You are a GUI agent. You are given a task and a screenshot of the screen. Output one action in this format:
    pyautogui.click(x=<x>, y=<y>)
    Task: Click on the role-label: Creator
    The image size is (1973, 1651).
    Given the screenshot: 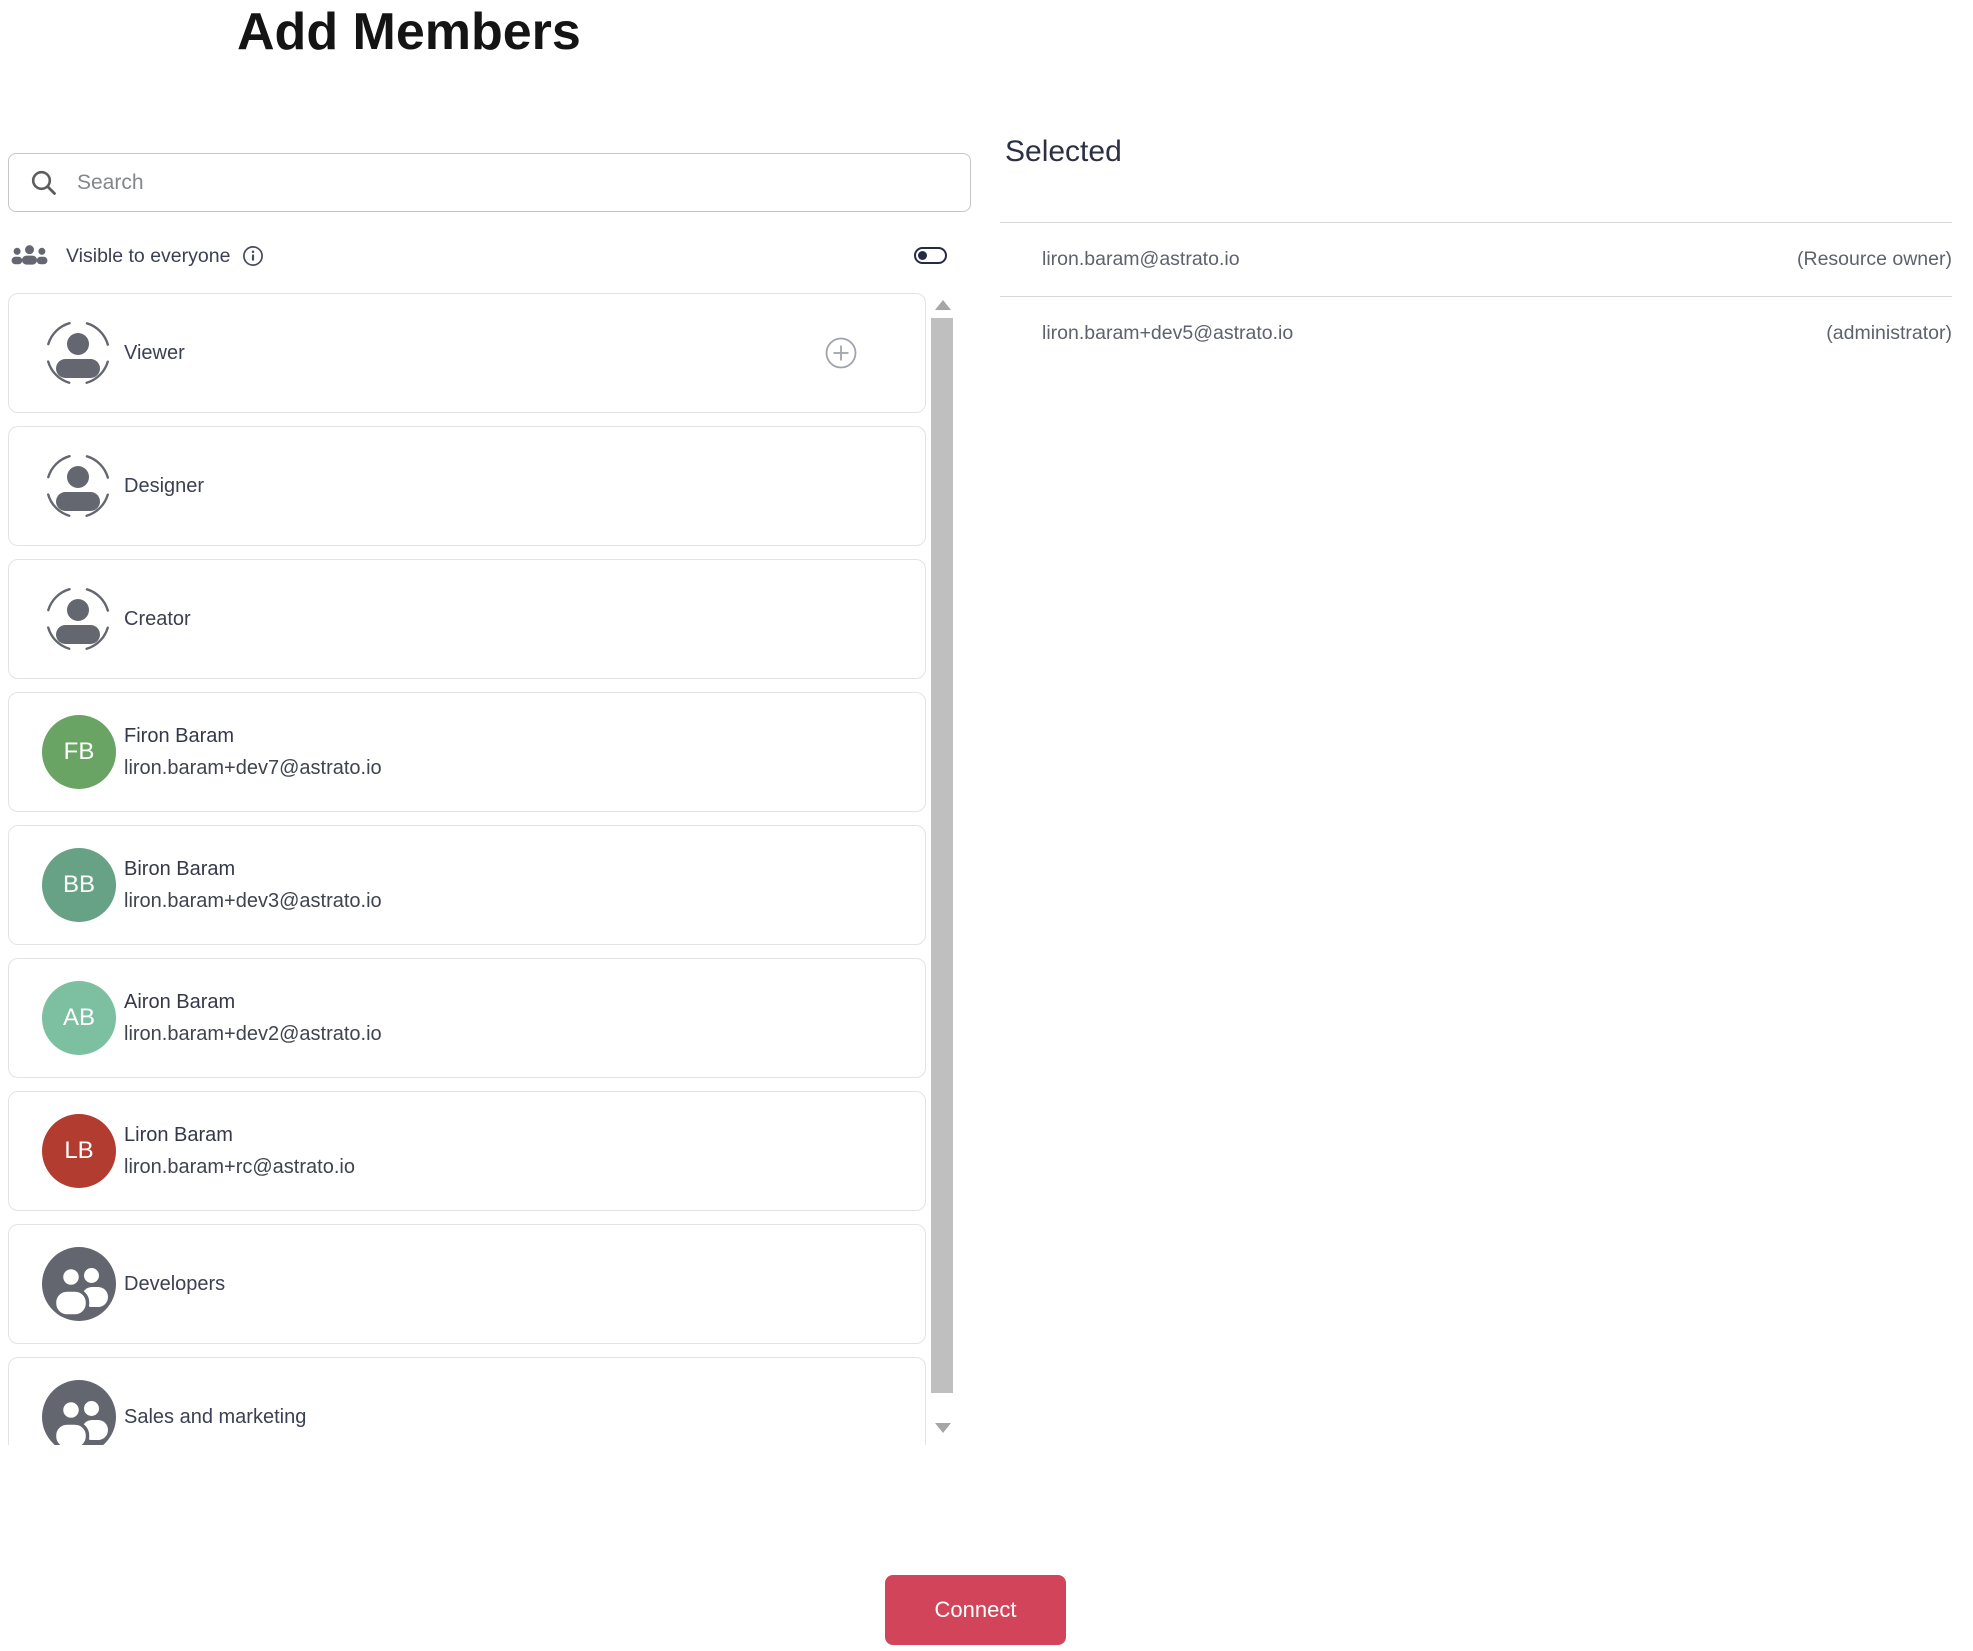 What is the action you would take?
    pyautogui.click(x=157, y=618)
    